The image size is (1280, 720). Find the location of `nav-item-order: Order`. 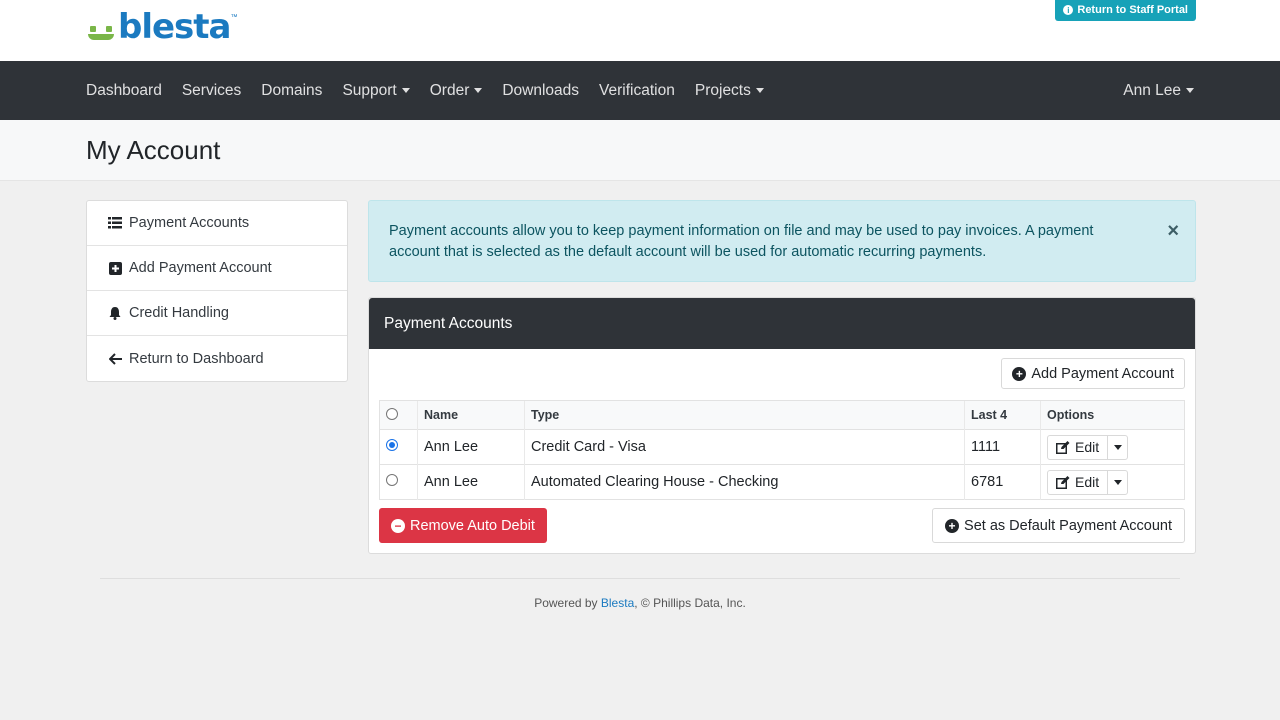

nav-item-order: Order is located at coordinates (456, 91).